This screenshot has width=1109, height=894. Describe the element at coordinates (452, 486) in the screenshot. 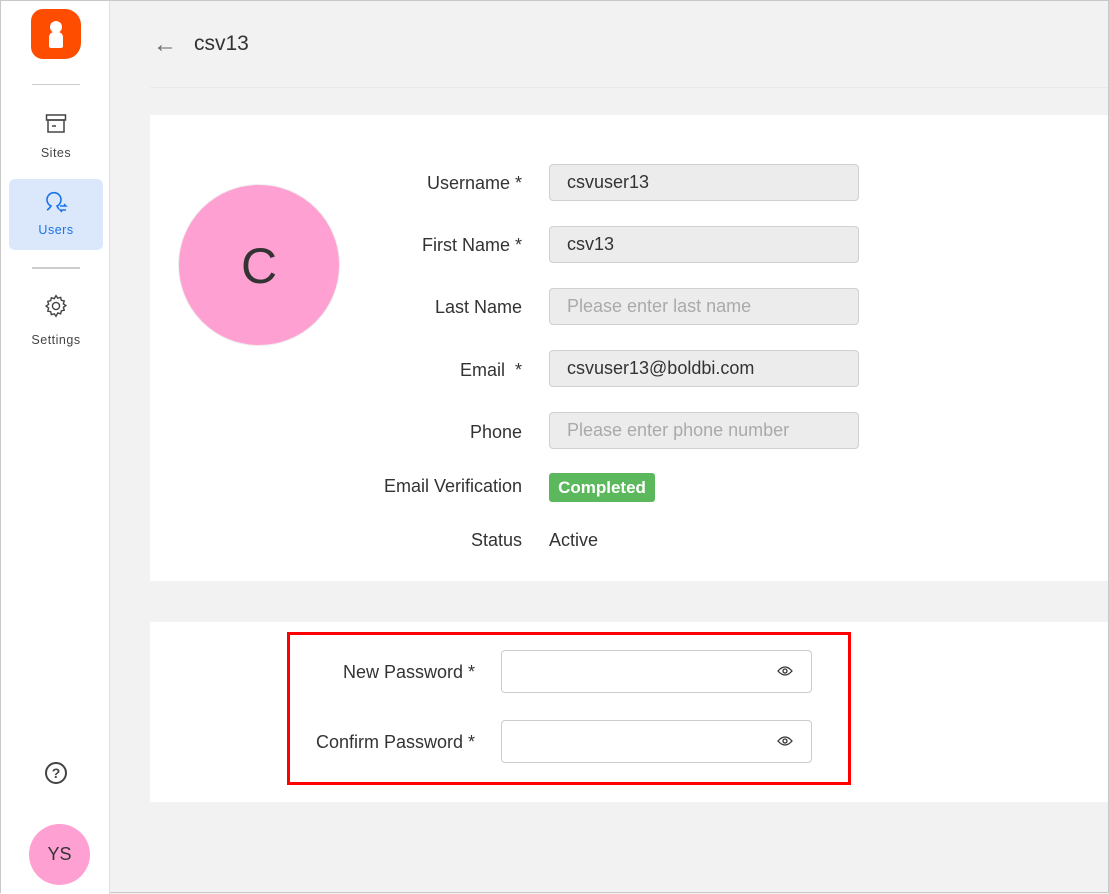

I see `email-verification-label: Email Verification` at that location.